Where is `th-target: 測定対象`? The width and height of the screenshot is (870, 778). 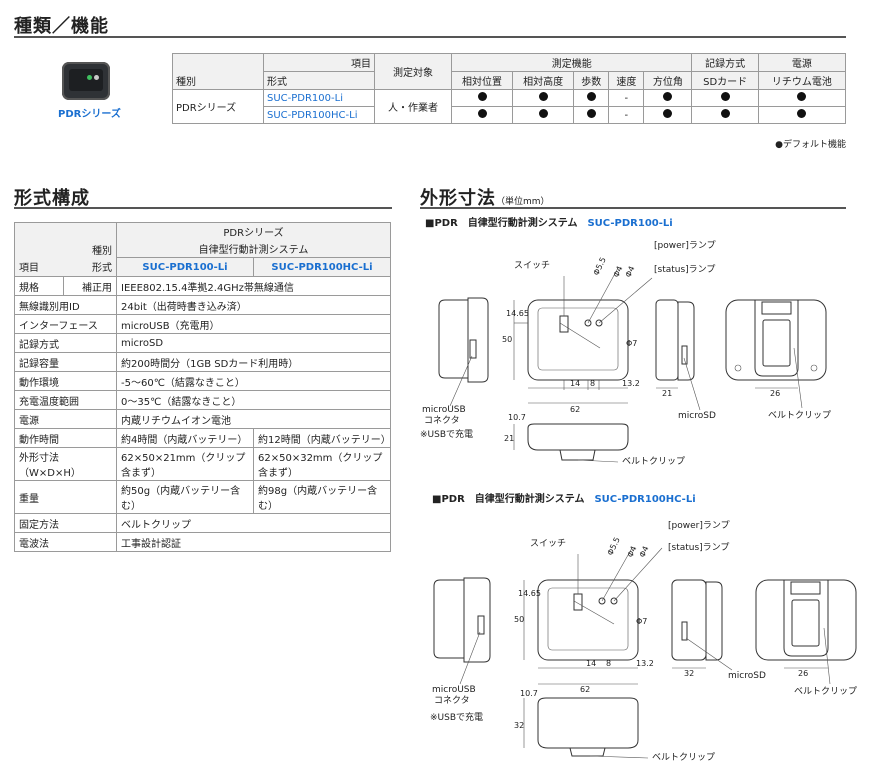 th-target: 測定対象 is located at coordinates (413, 71).